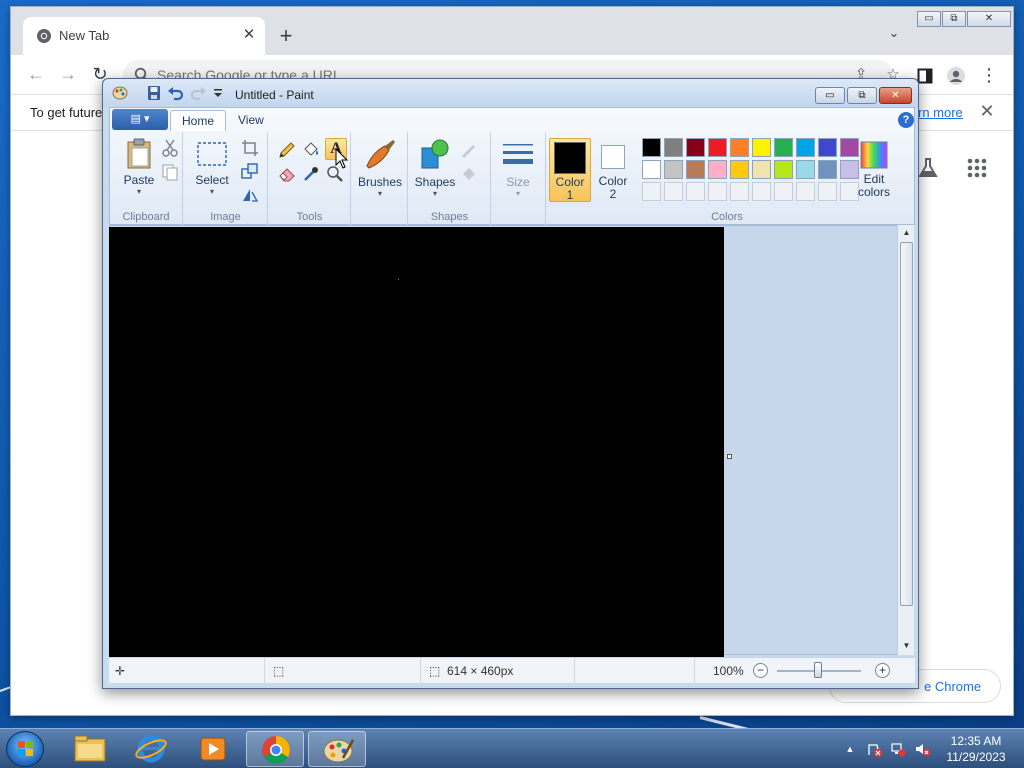 This screenshot has width=1024, height=768. Describe the element at coordinates (906, 233) in the screenshot. I see `scroll-up-icon: ▲` at that location.